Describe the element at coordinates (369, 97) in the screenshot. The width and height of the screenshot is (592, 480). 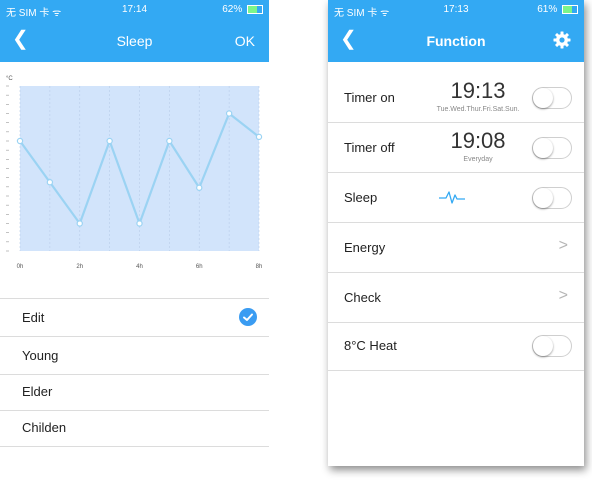
I see `timer-on-label: Timer on` at that location.